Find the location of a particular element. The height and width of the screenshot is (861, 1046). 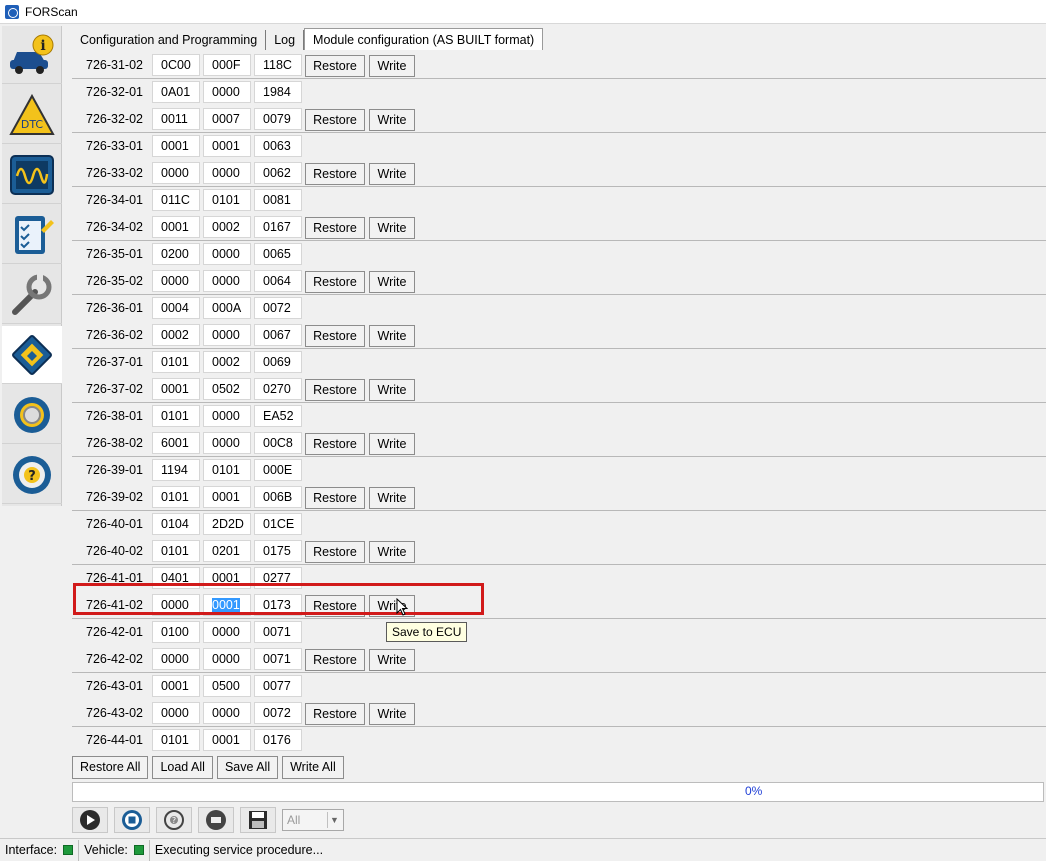

value-cell: 0502 is located at coordinates (227, 389).